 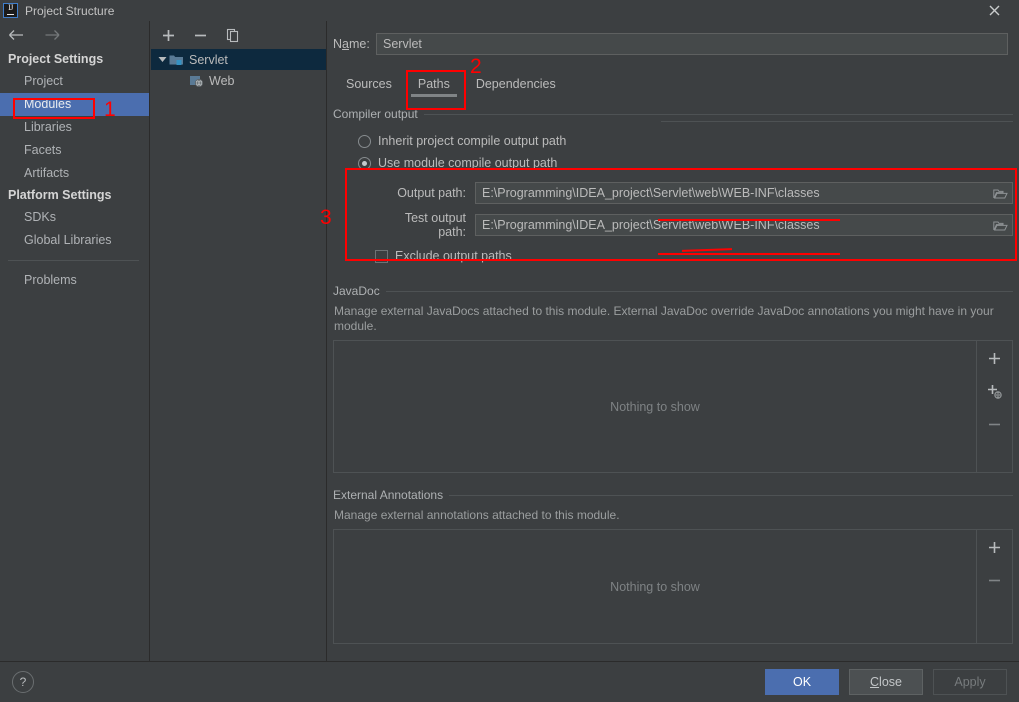 What do you see at coordinates (516, 86) in the screenshot?
I see `tab-dependencies: Dependencies` at bounding box center [516, 86].